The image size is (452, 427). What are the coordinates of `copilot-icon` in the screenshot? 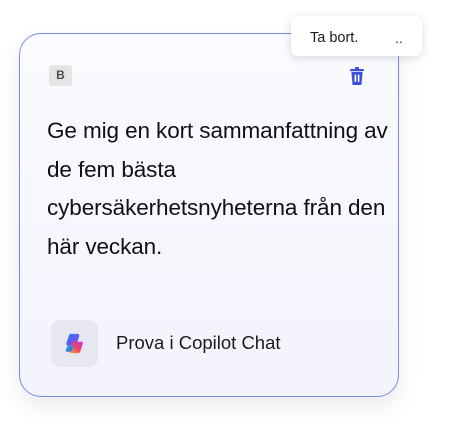 It's located at (74, 343).